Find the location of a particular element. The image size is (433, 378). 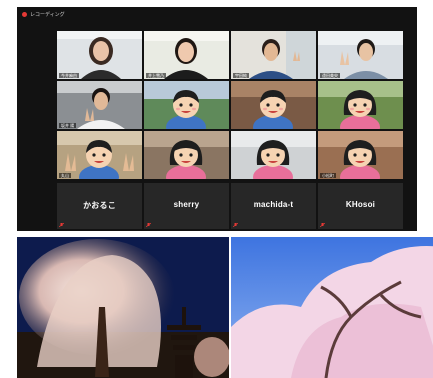

participant-name: 宇田純 is located at coordinates (241, 75).